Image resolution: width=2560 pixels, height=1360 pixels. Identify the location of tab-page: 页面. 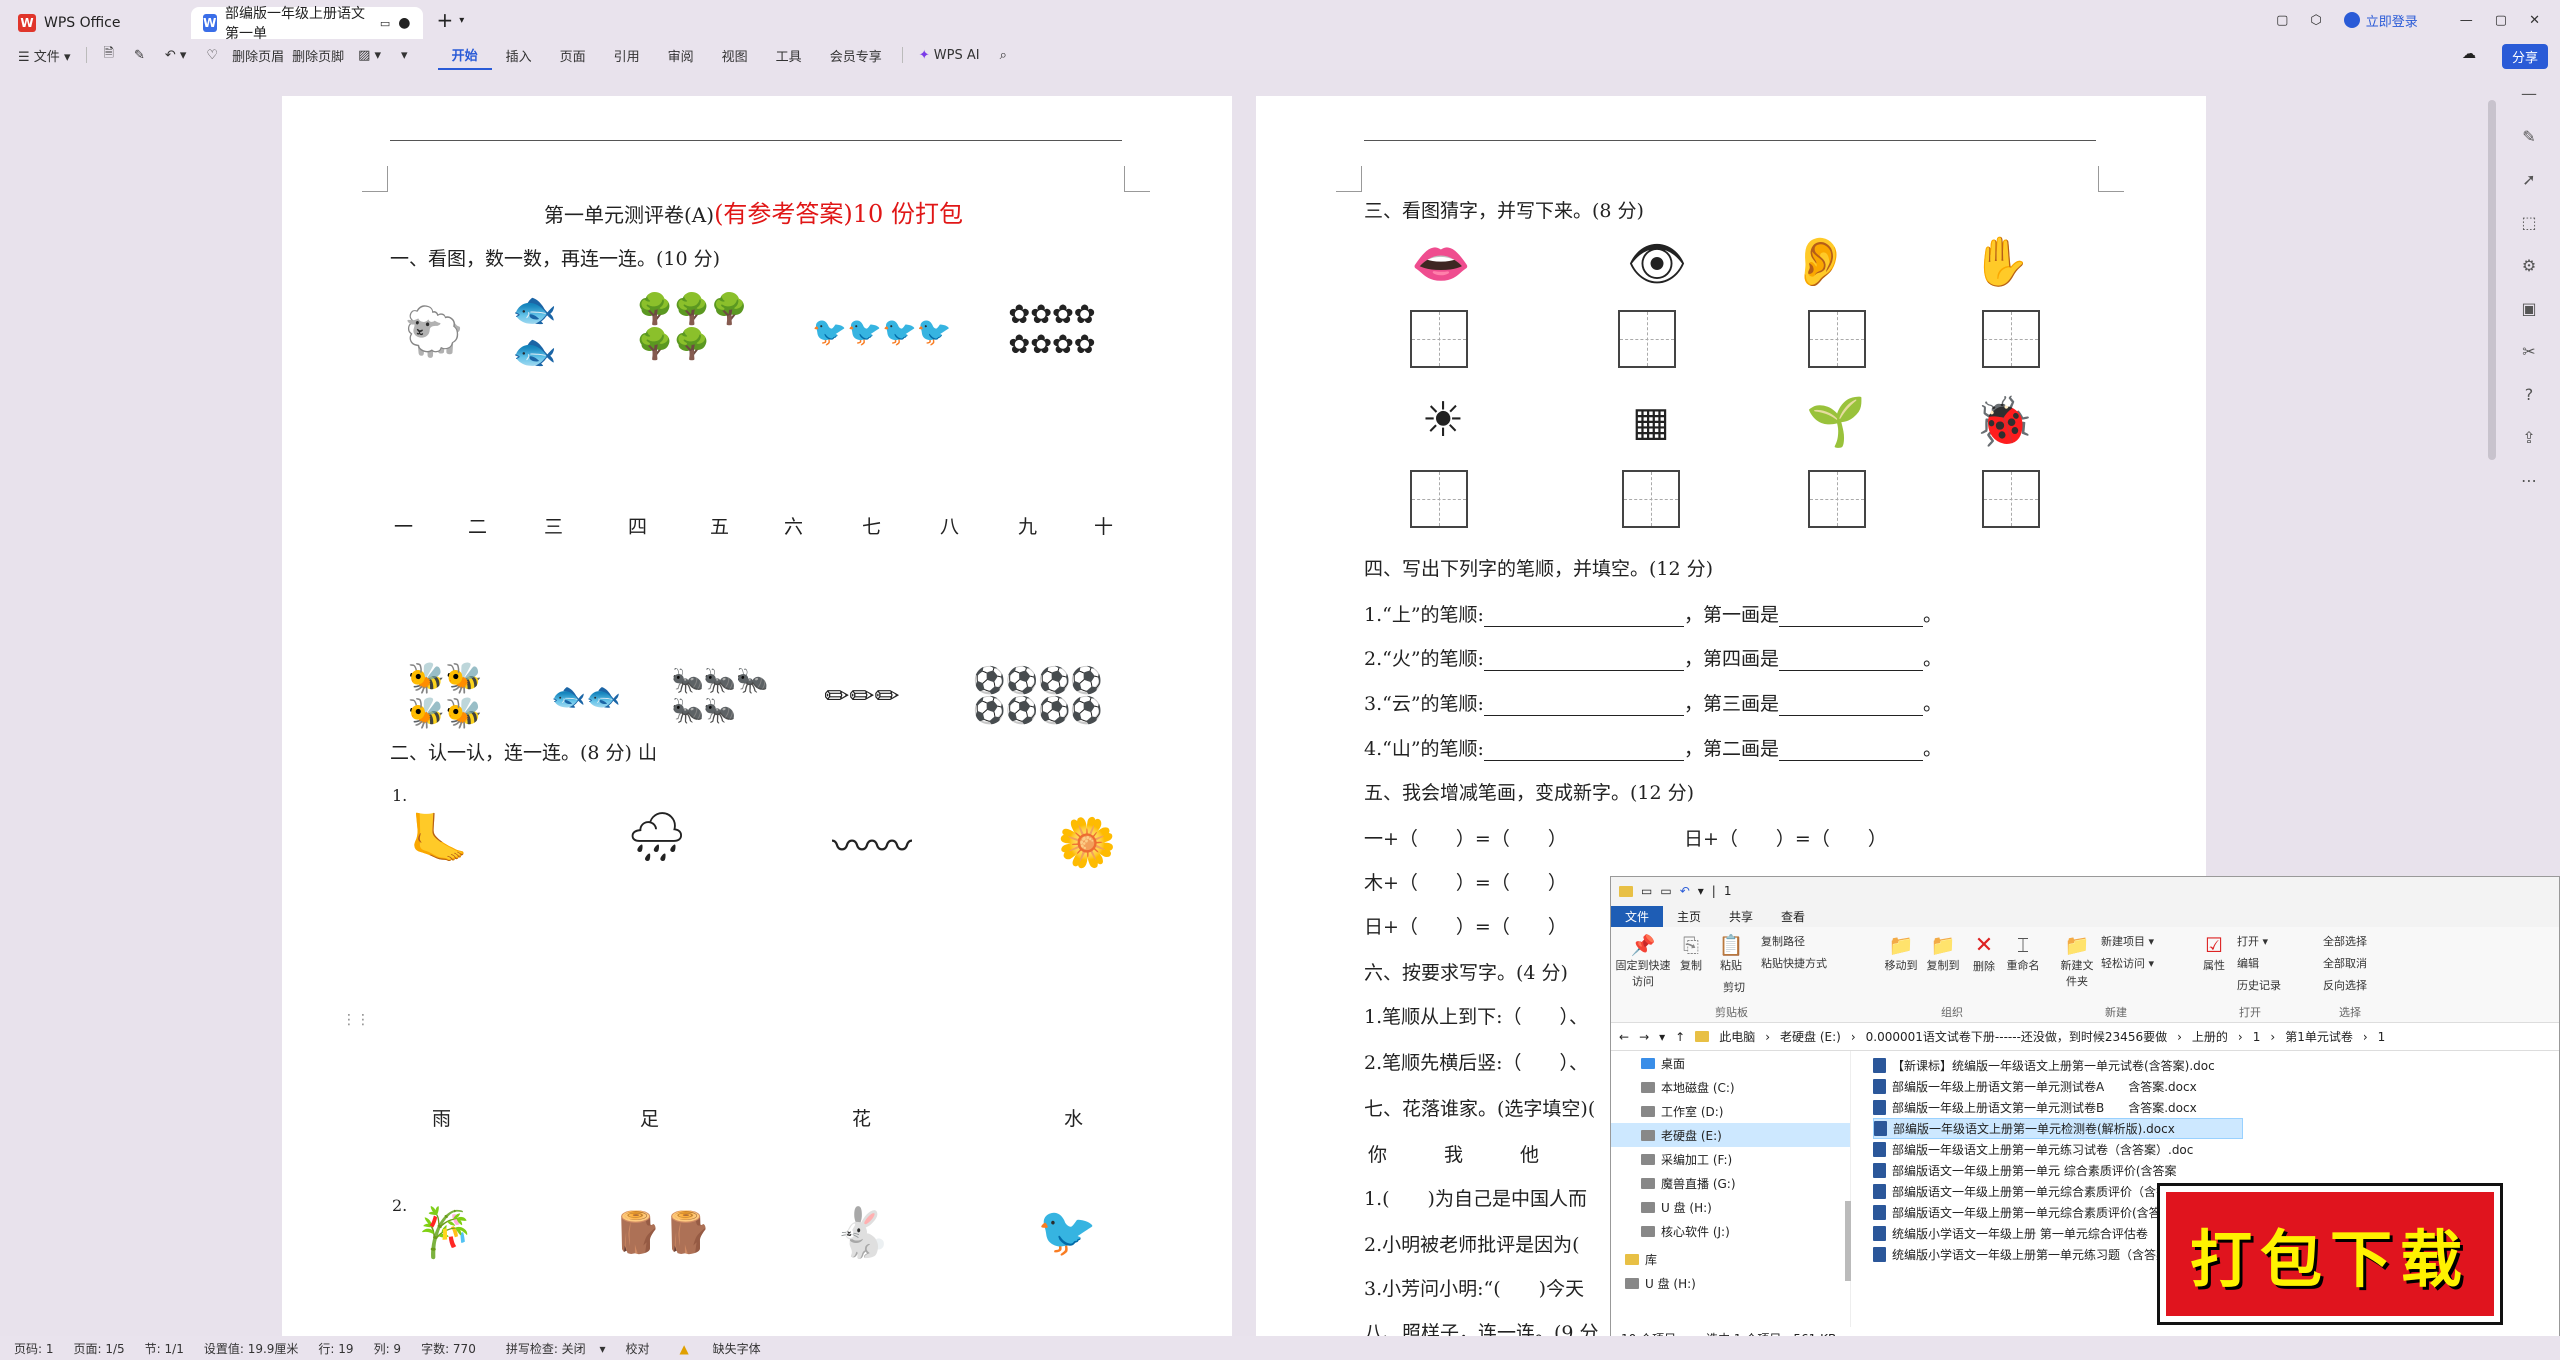
(573, 55).